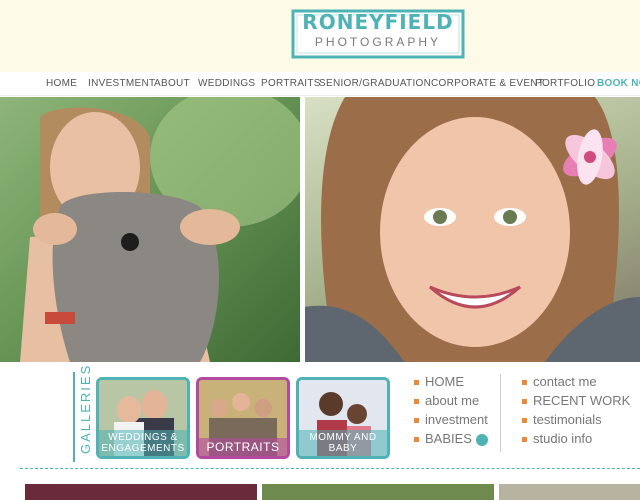 The height and width of the screenshot is (500, 640). What do you see at coordinates (567, 419) in the screenshot?
I see `menu-link-testimonials-label: testimonials` at bounding box center [567, 419].